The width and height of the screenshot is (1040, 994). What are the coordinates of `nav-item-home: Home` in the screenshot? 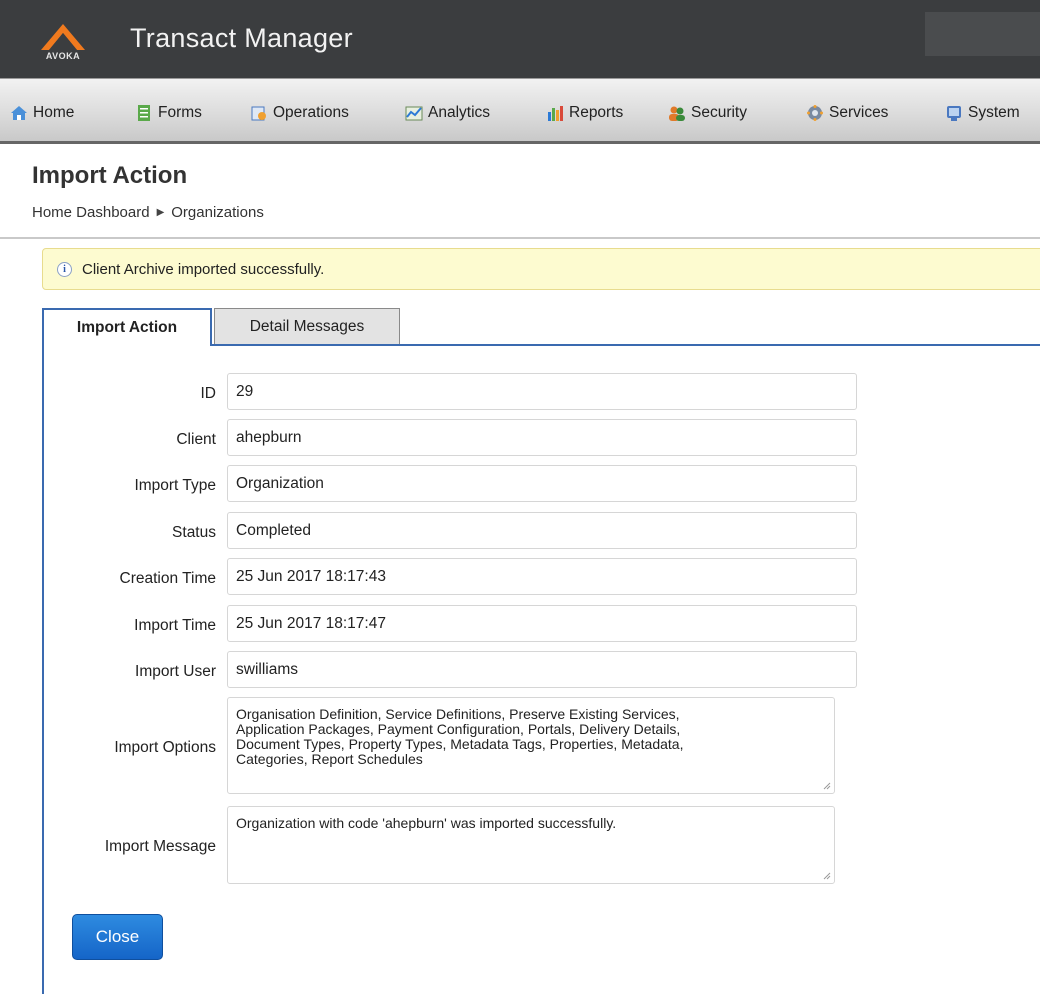 It's located at (42, 113).